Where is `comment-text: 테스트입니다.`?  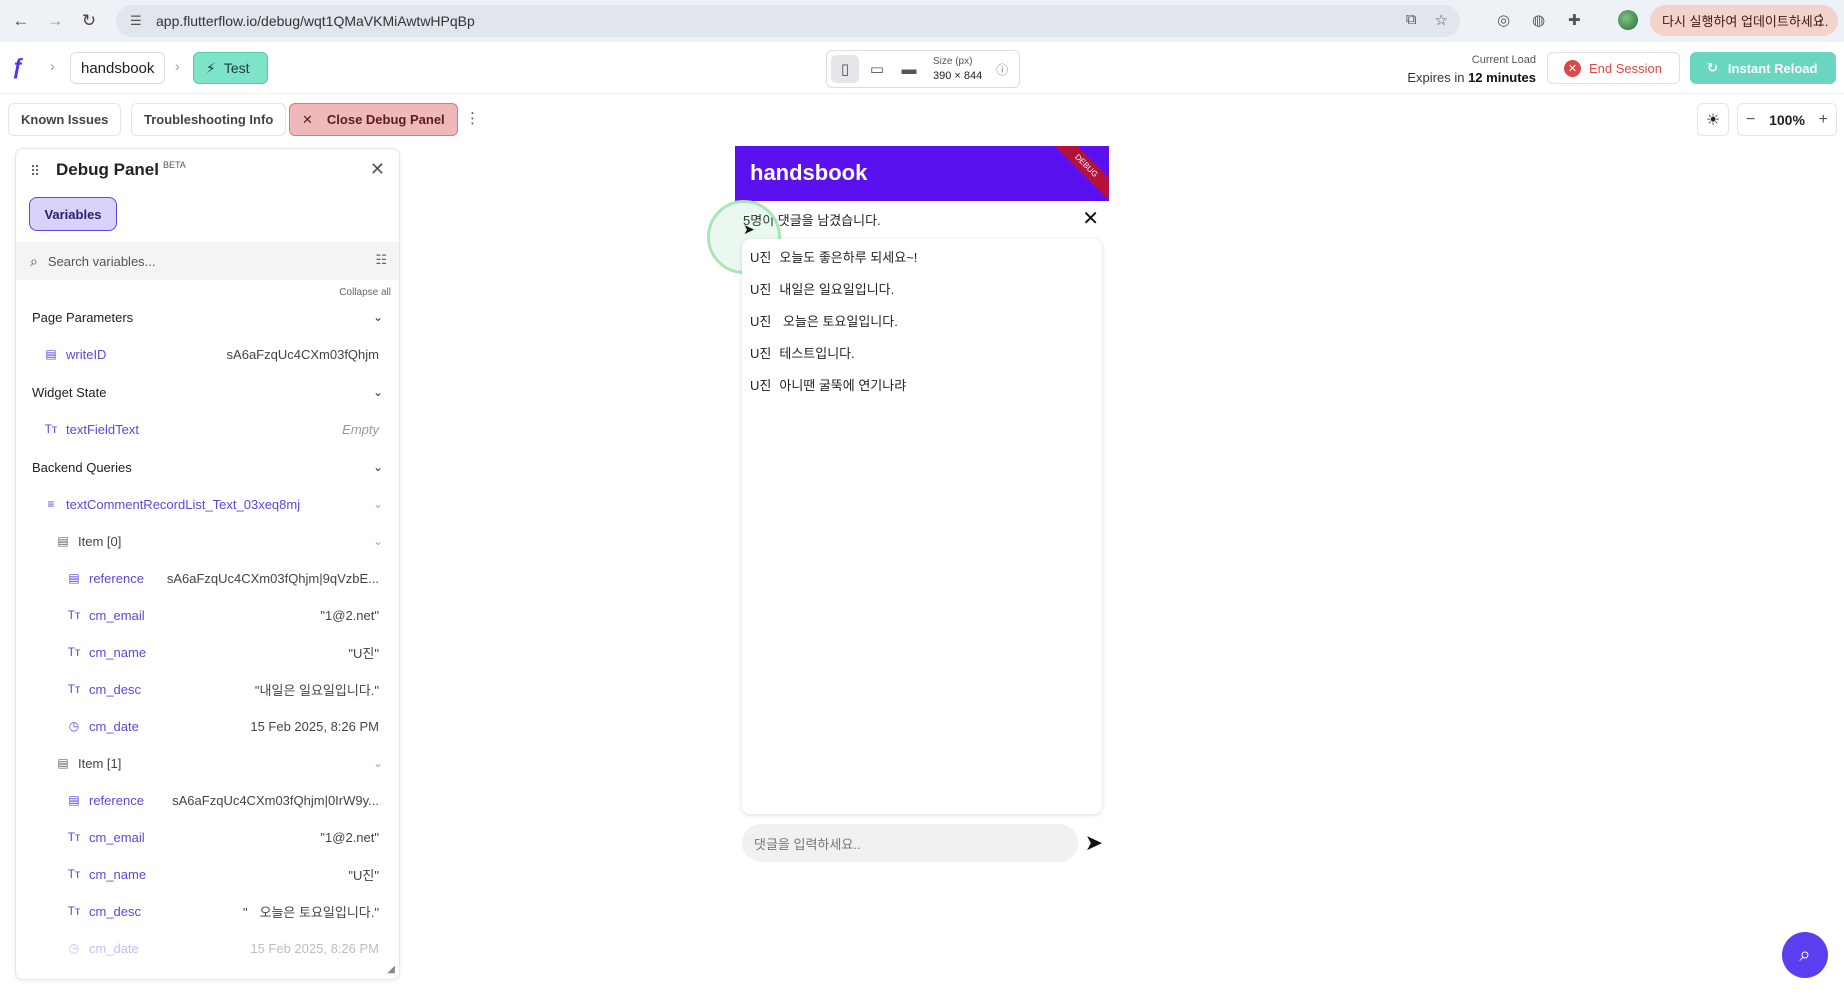
comment-text: 테스트입니다. is located at coordinates (817, 353).